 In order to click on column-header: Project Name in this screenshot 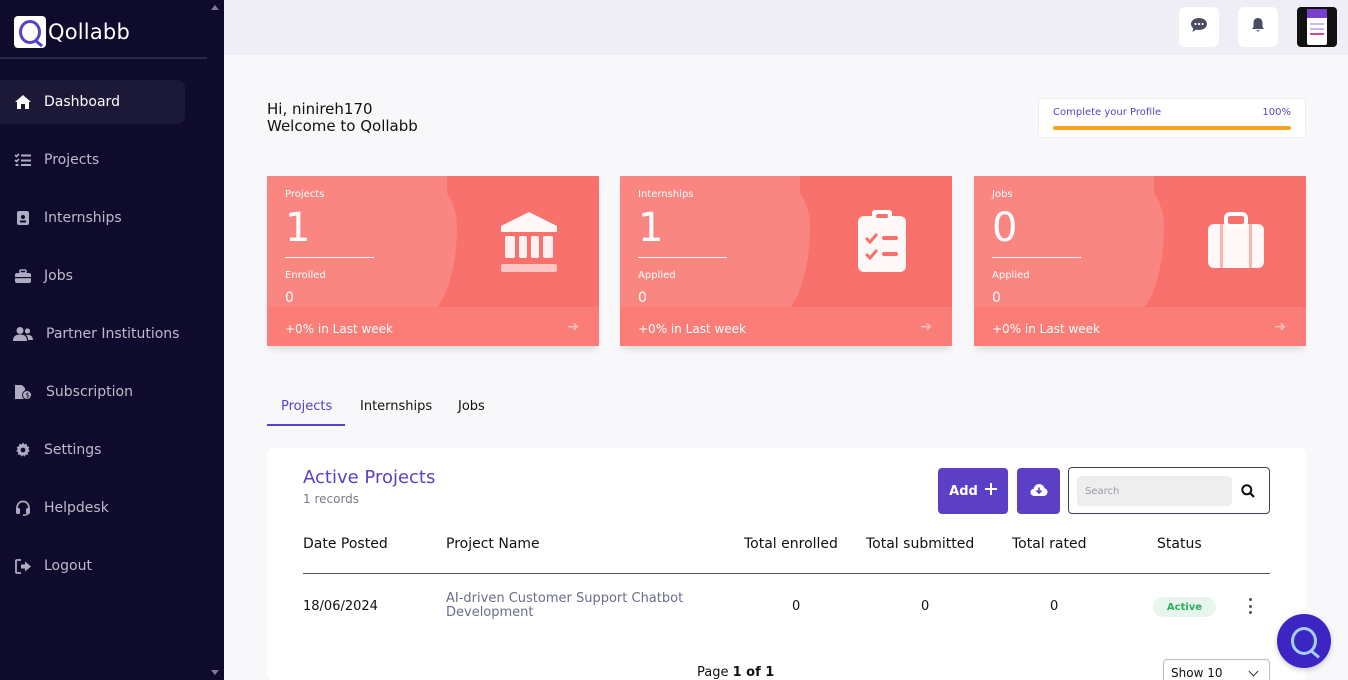, I will do `click(493, 544)`.